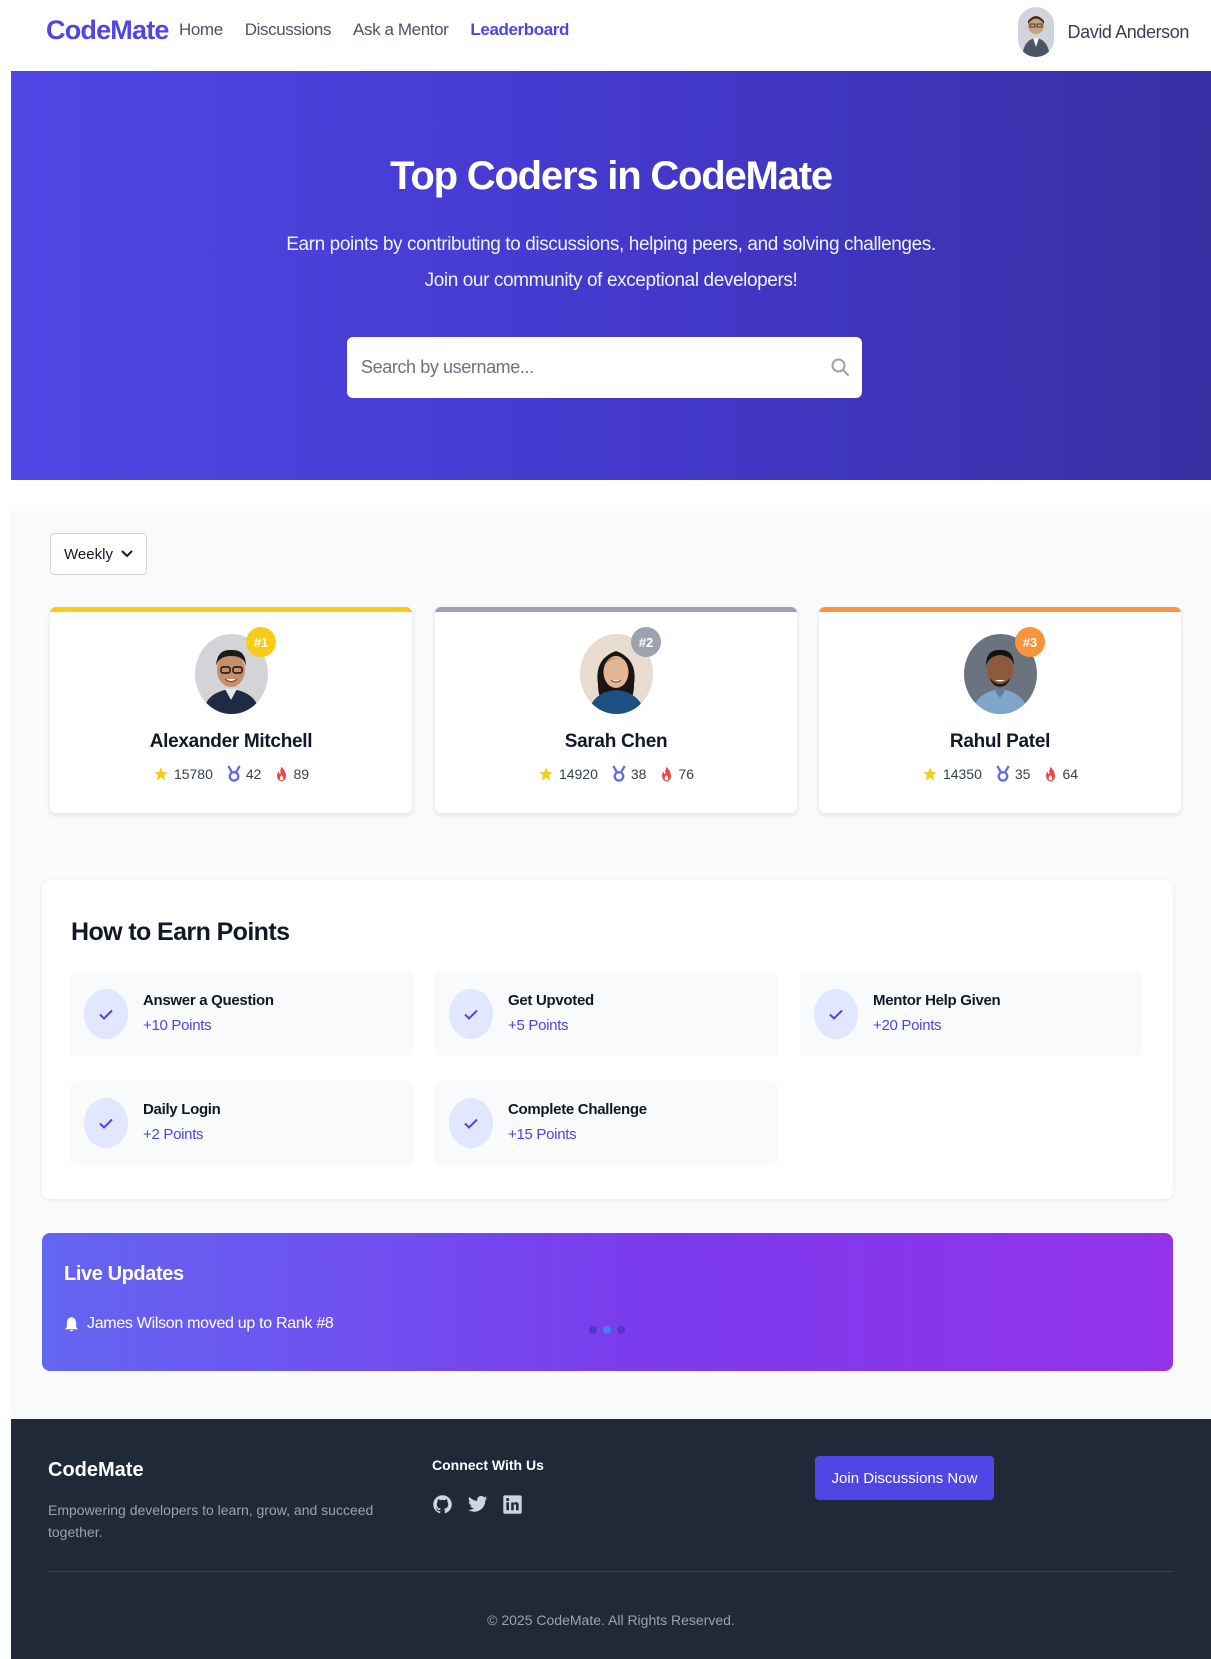 This screenshot has height=1659, width=1211. Describe the element at coordinates (244, 773) in the screenshot. I see `medals-stat: 42` at that location.